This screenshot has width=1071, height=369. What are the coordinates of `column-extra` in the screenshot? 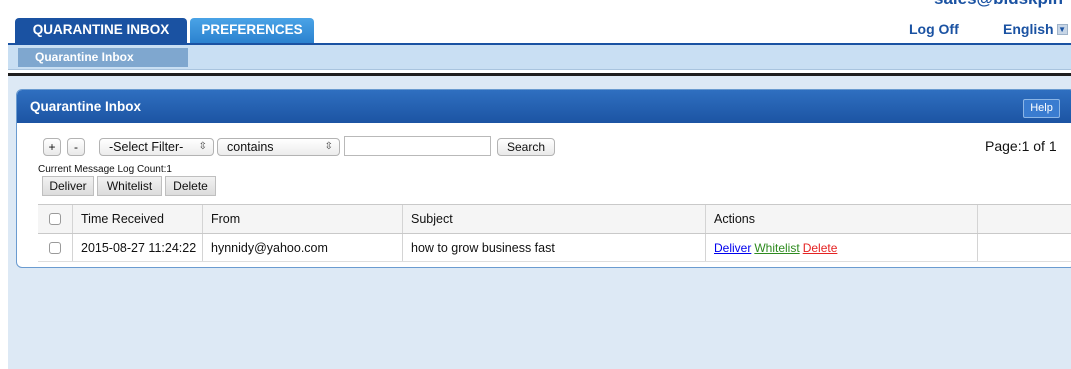 It's located at (1024, 219).